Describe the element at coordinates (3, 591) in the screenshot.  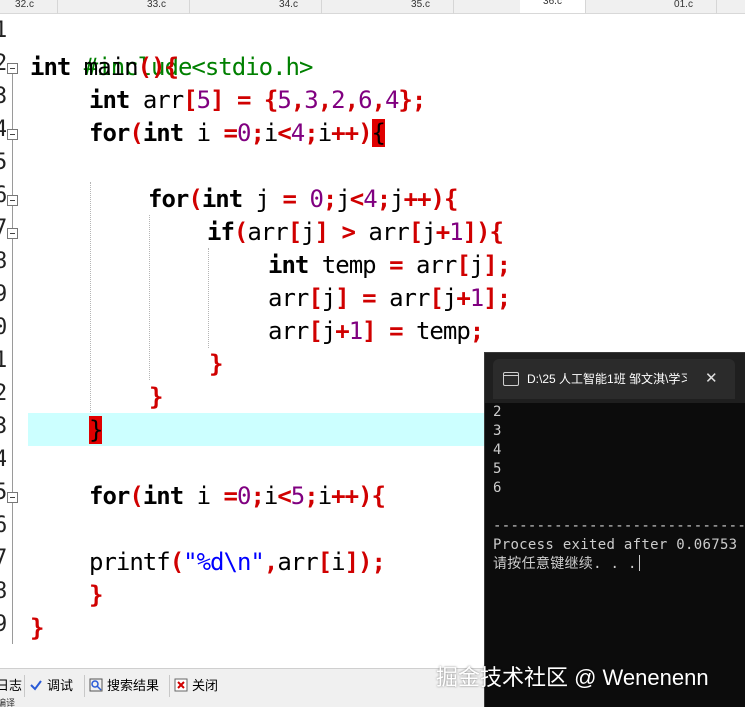
I see `line-number: 8` at that location.